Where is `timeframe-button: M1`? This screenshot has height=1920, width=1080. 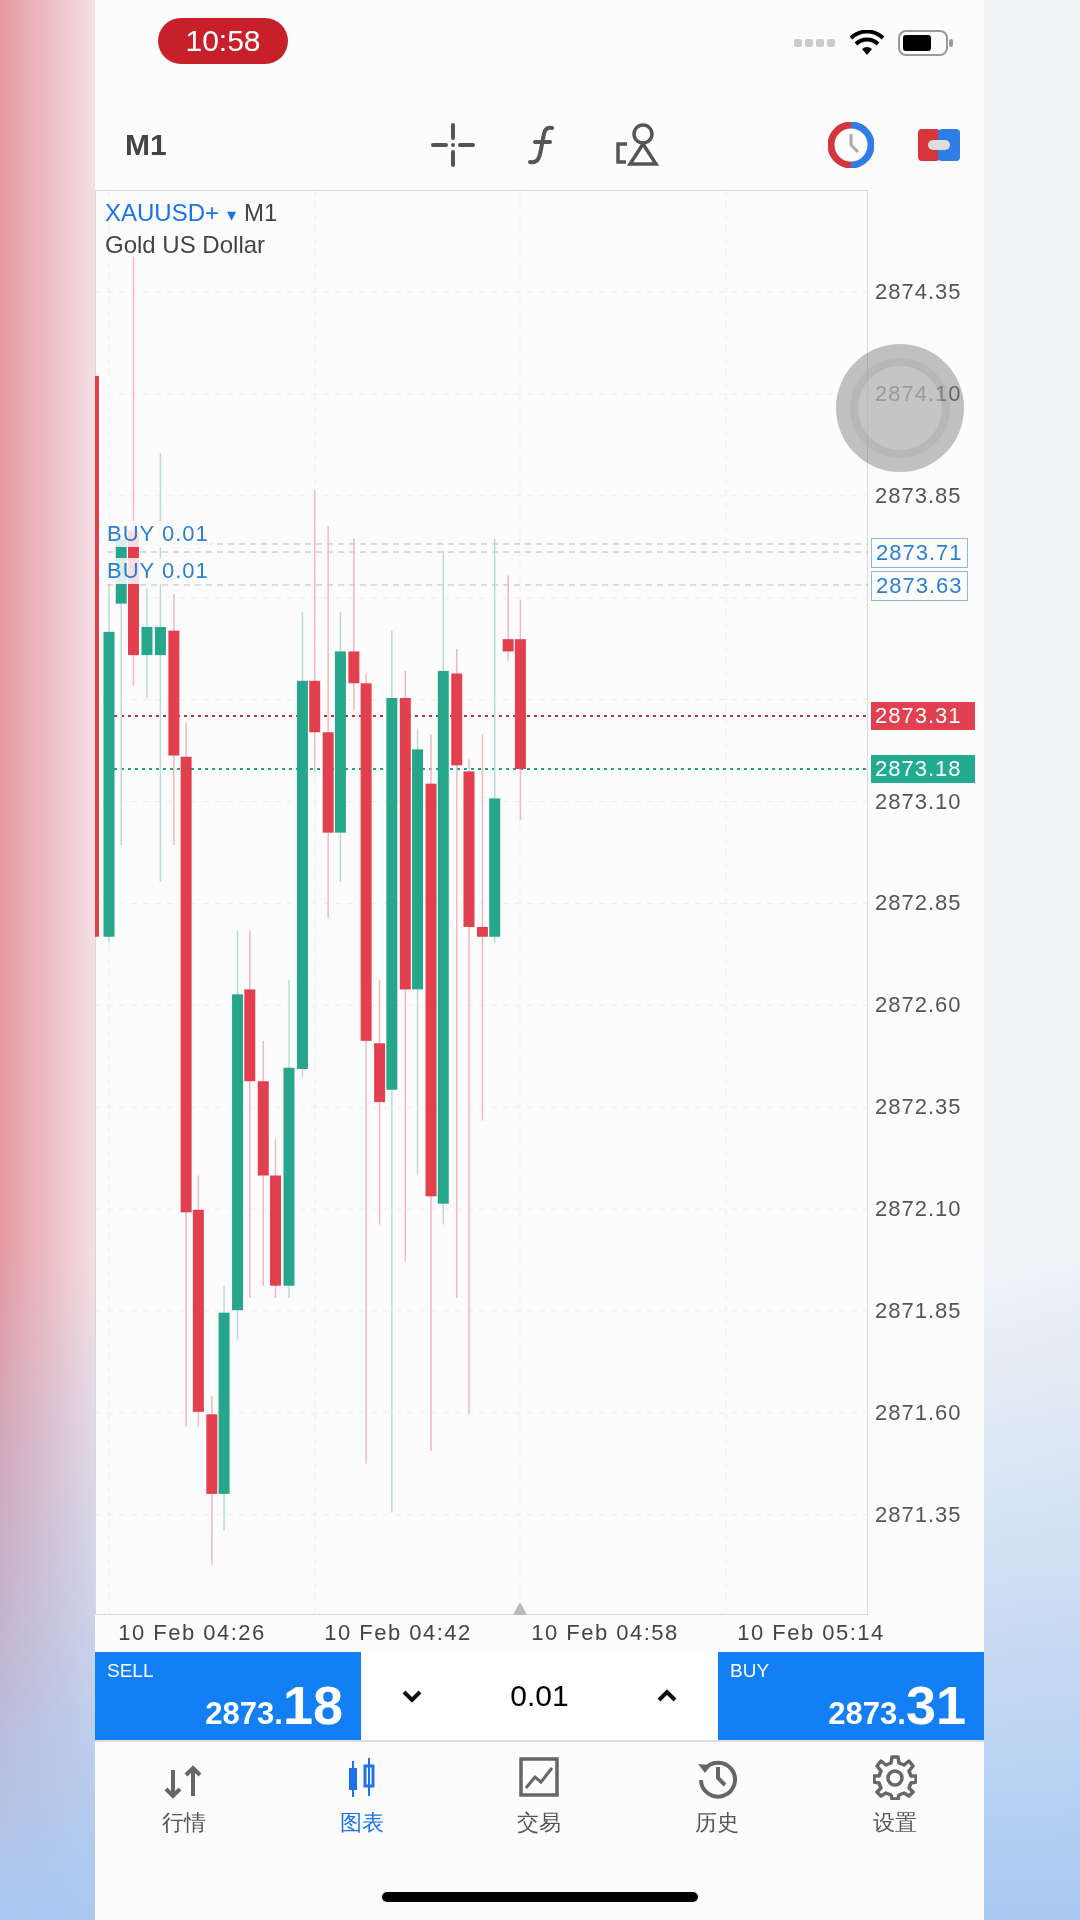
timeframe-button: M1 is located at coordinates (277, 145).